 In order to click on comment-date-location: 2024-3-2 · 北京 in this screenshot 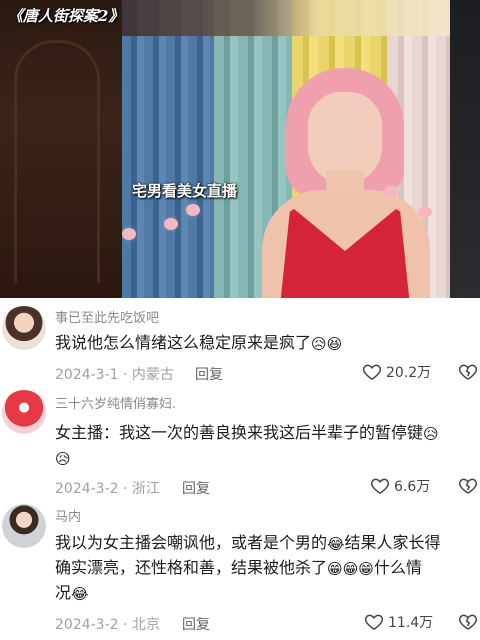, I will do `click(107, 625)`.